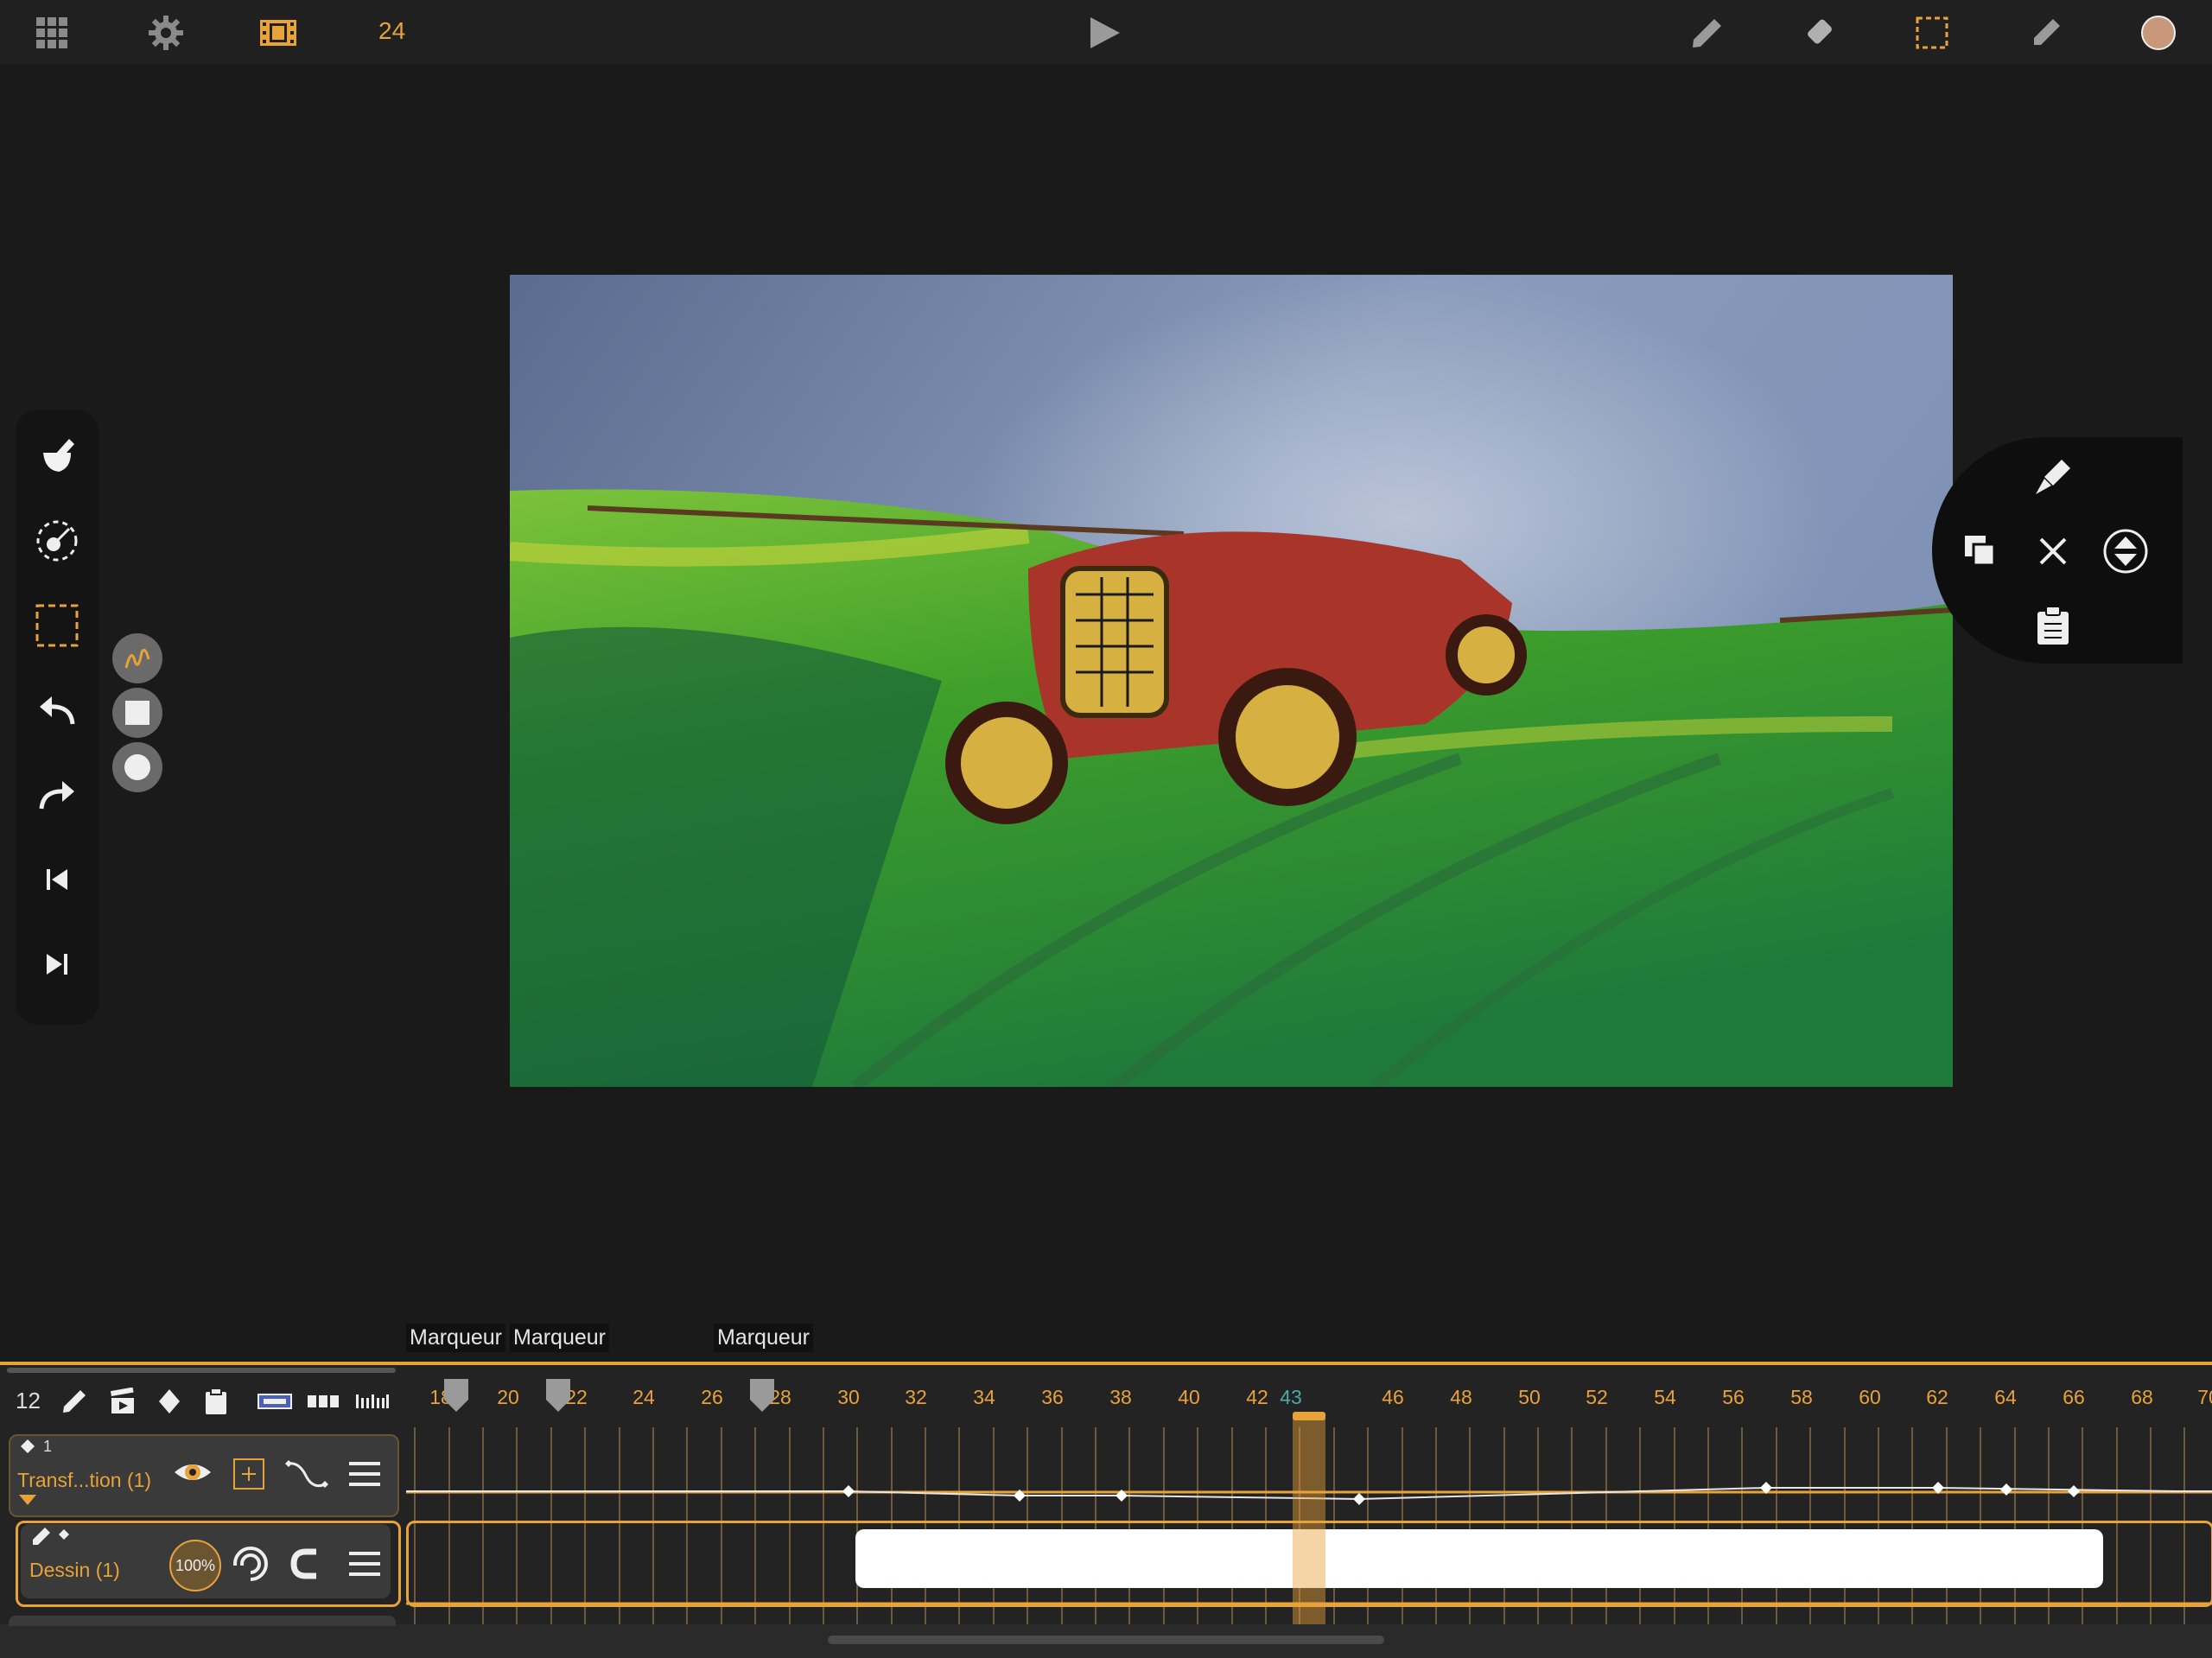 The height and width of the screenshot is (1658, 2212). What do you see at coordinates (2074, 1397) in the screenshot?
I see `frame-tick: 66` at bounding box center [2074, 1397].